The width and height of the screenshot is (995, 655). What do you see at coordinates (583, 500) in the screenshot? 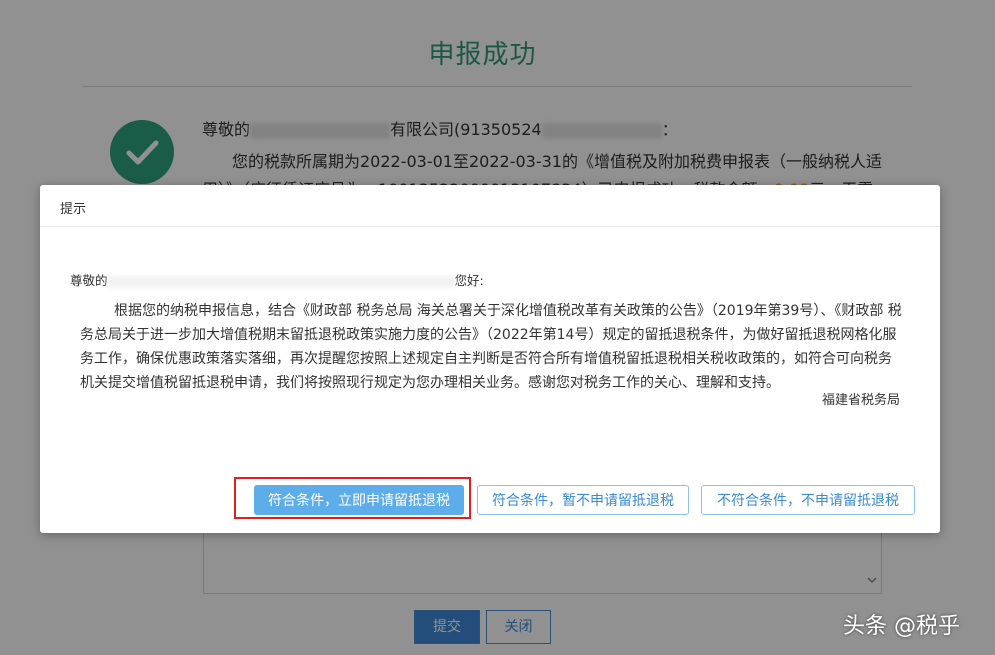
I see `eligible-not-apply-button: 符合条件，暂不申请留抵退税` at bounding box center [583, 500].